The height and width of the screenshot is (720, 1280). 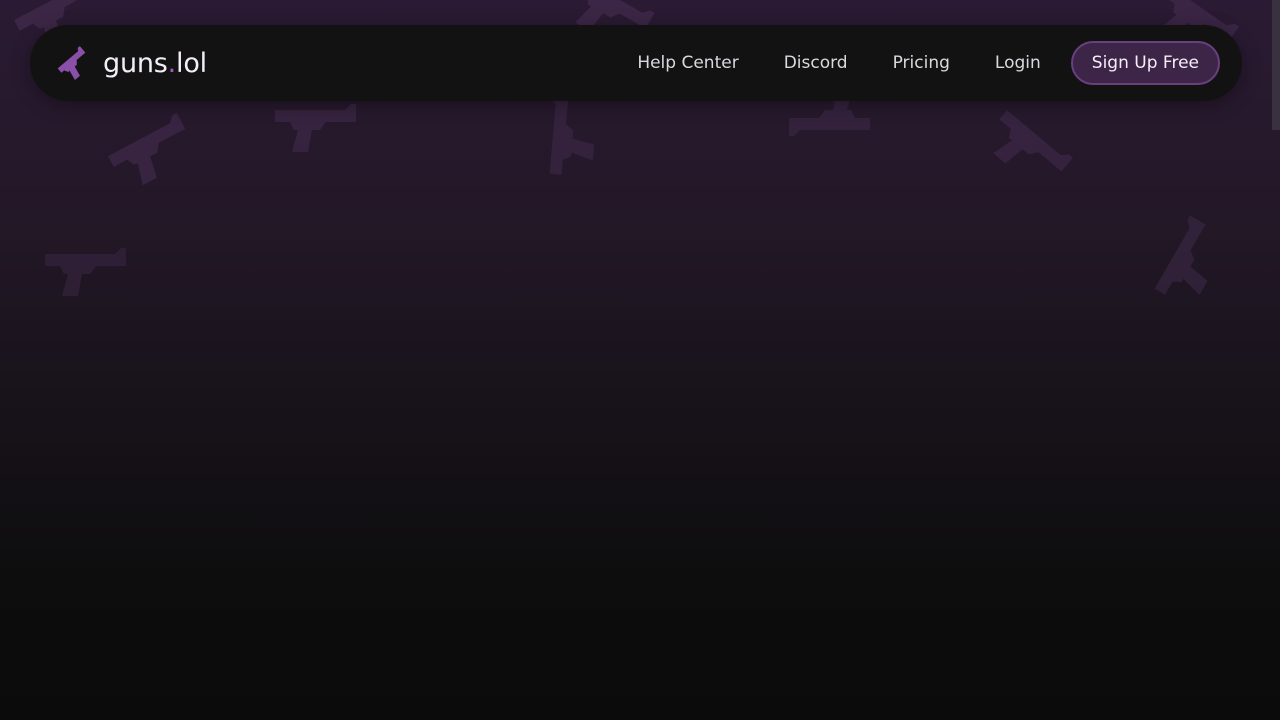 I want to click on brand-name: guns.lol, so click(x=155, y=63).